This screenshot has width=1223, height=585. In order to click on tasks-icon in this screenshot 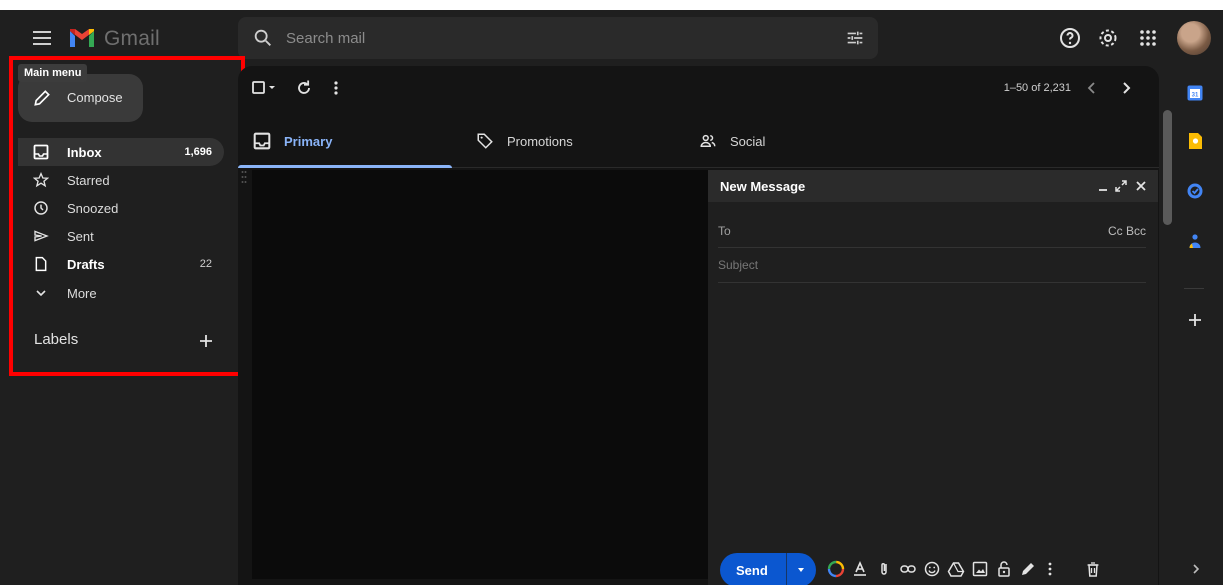, I will do `click(1195, 191)`.